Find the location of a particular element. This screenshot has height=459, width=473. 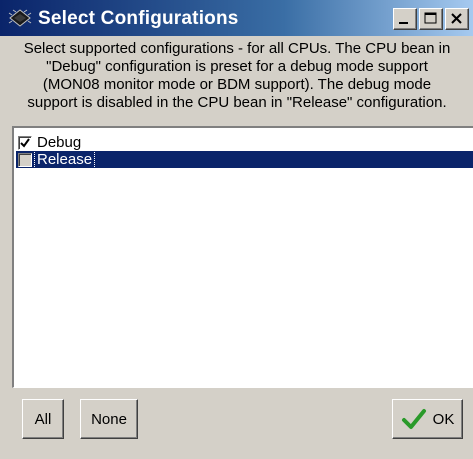

cpu-chip-icon is located at coordinates (20, 18).